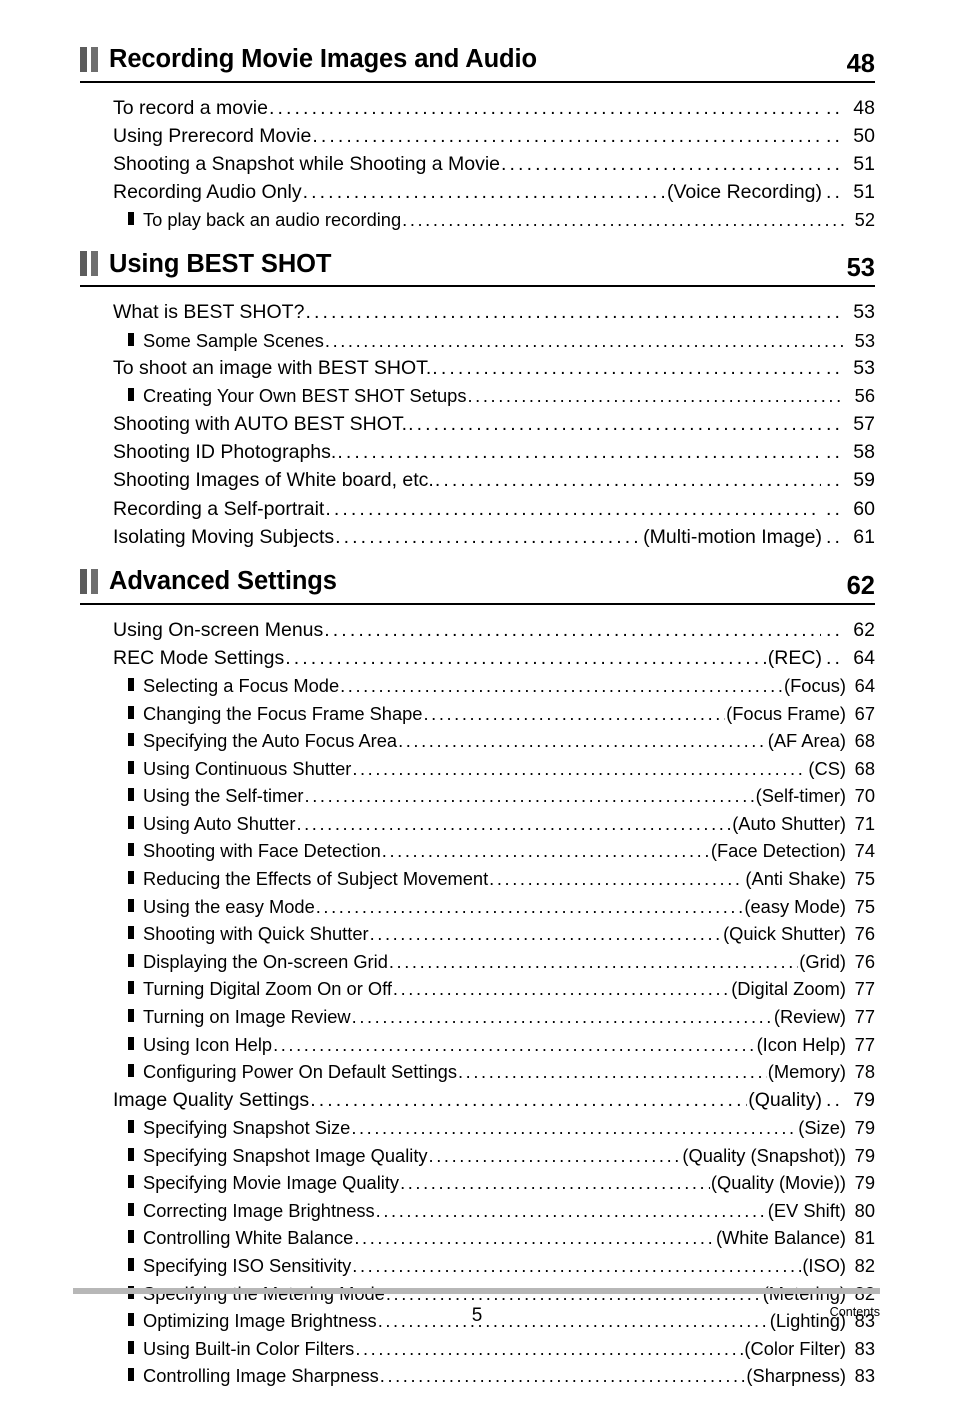 The width and height of the screenshot is (954, 1405). I want to click on toc-entry-page: 53, so click(864, 340).